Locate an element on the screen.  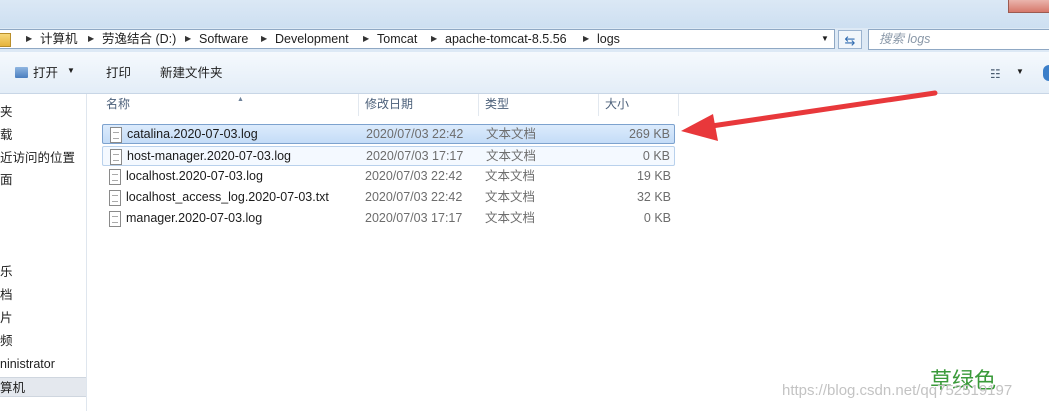
watermark-url: https://blog.csdn.net/qq752519197 is located at coordinates (897, 390).